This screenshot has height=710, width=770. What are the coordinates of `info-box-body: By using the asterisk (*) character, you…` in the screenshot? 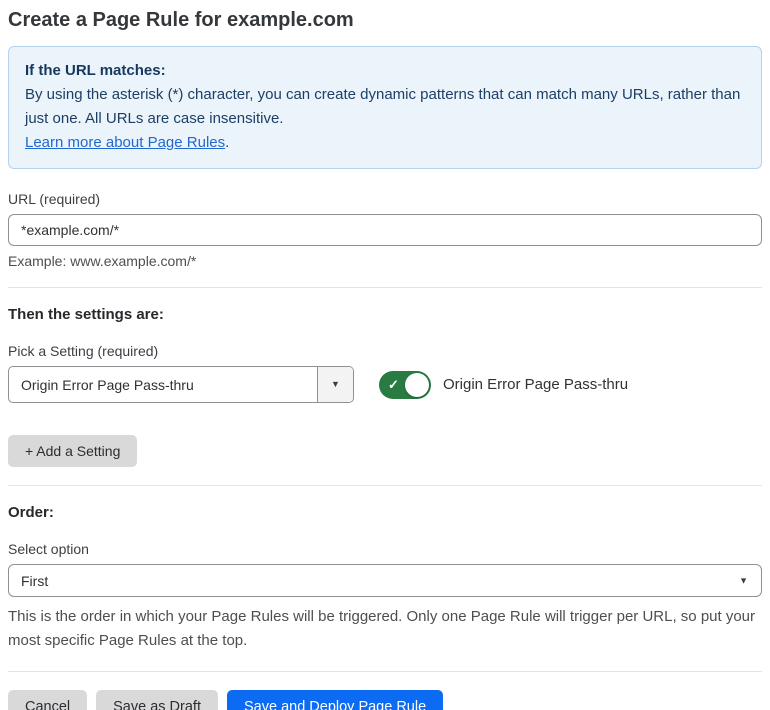 It's located at (383, 106).